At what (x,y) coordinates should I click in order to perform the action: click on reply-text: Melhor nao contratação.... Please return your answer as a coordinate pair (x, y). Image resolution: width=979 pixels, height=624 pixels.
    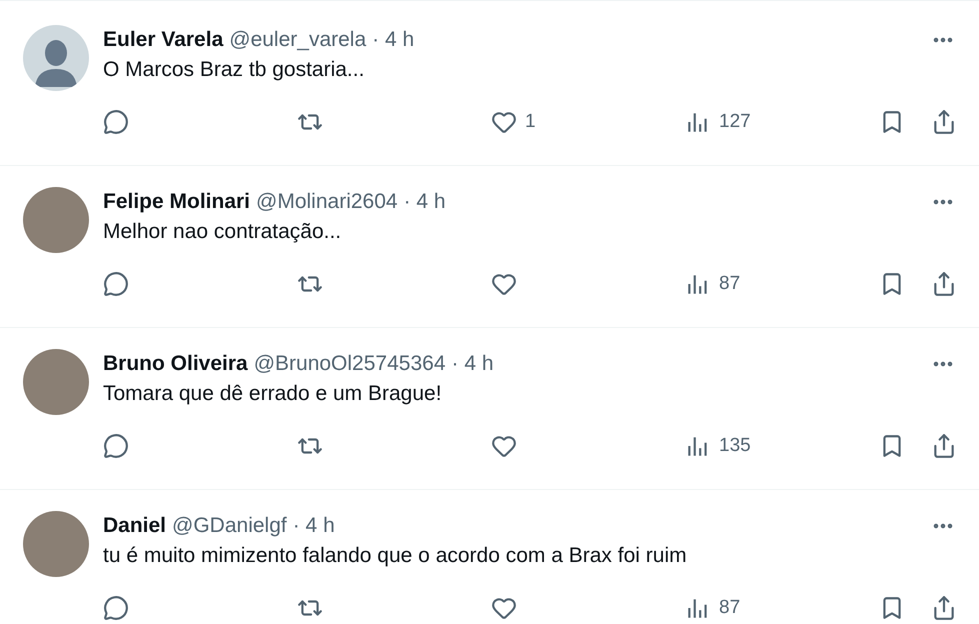
    Looking at the image, I should click on (222, 232).